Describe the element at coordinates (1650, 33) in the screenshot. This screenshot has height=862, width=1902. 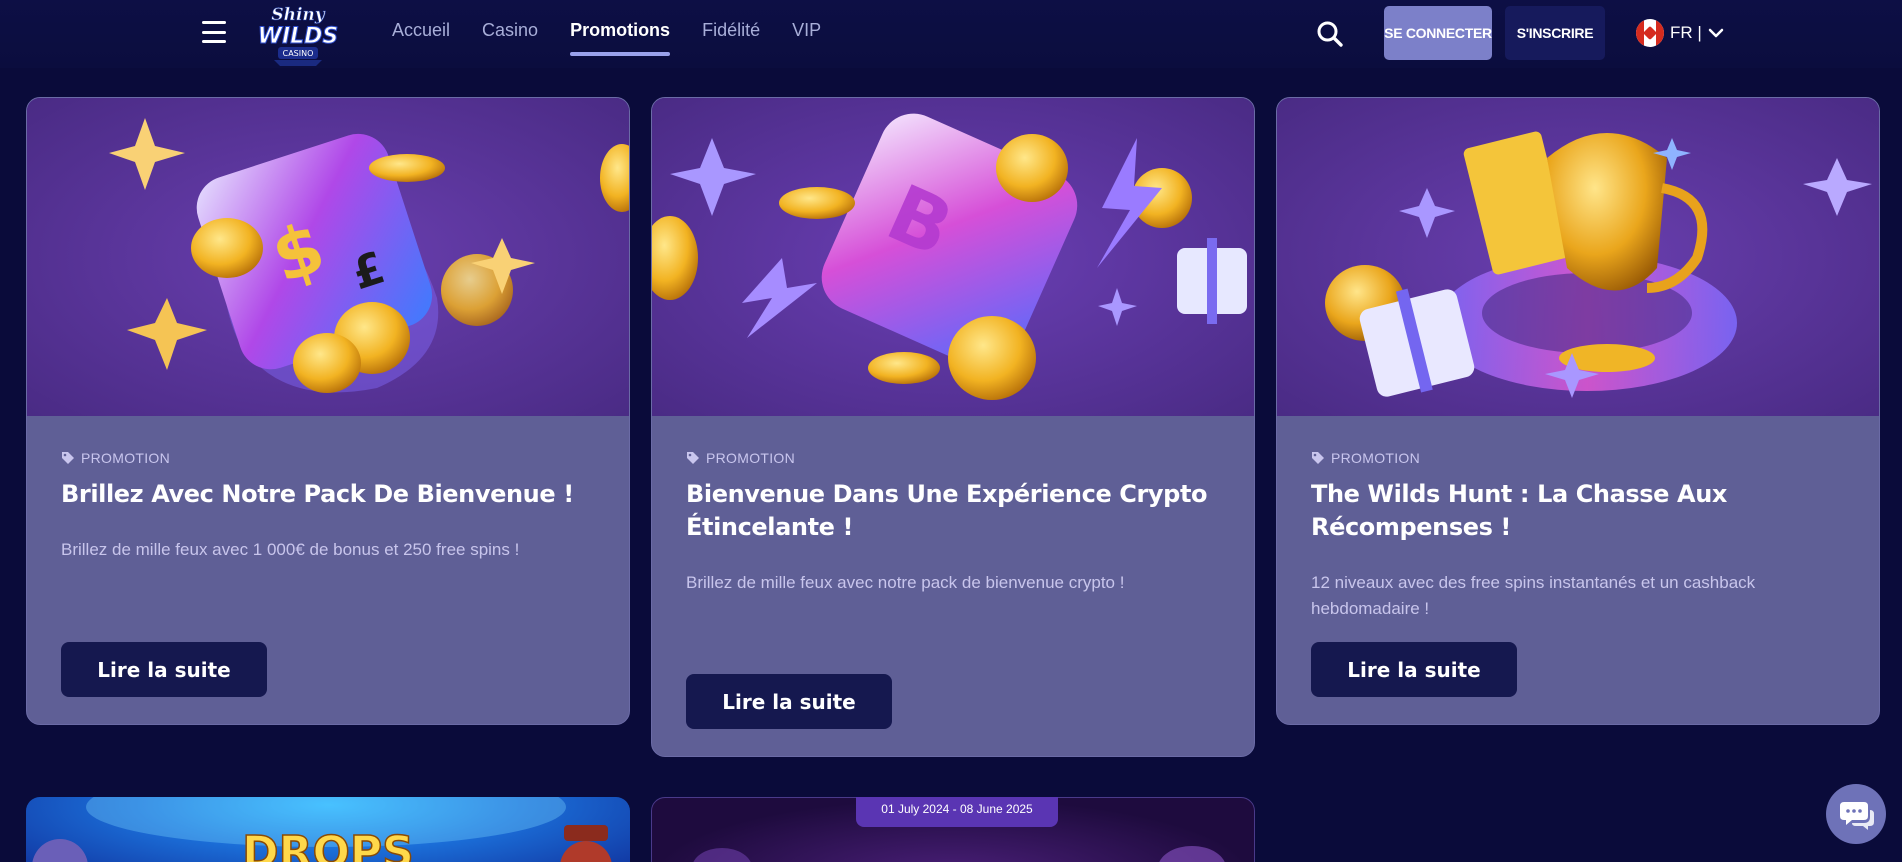
I see `canada-flag-icon` at that location.